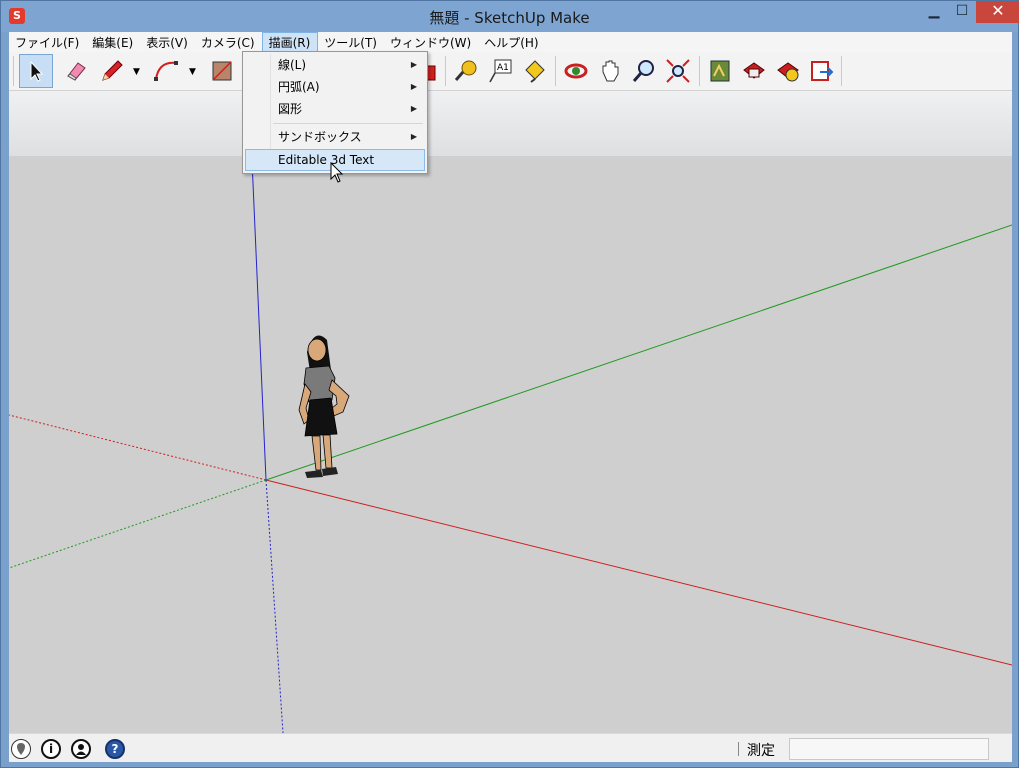 The height and width of the screenshot is (768, 1019). What do you see at coordinates (431, 42) in the screenshot?
I see `menu-window: ウィンドウ(W)` at bounding box center [431, 42].